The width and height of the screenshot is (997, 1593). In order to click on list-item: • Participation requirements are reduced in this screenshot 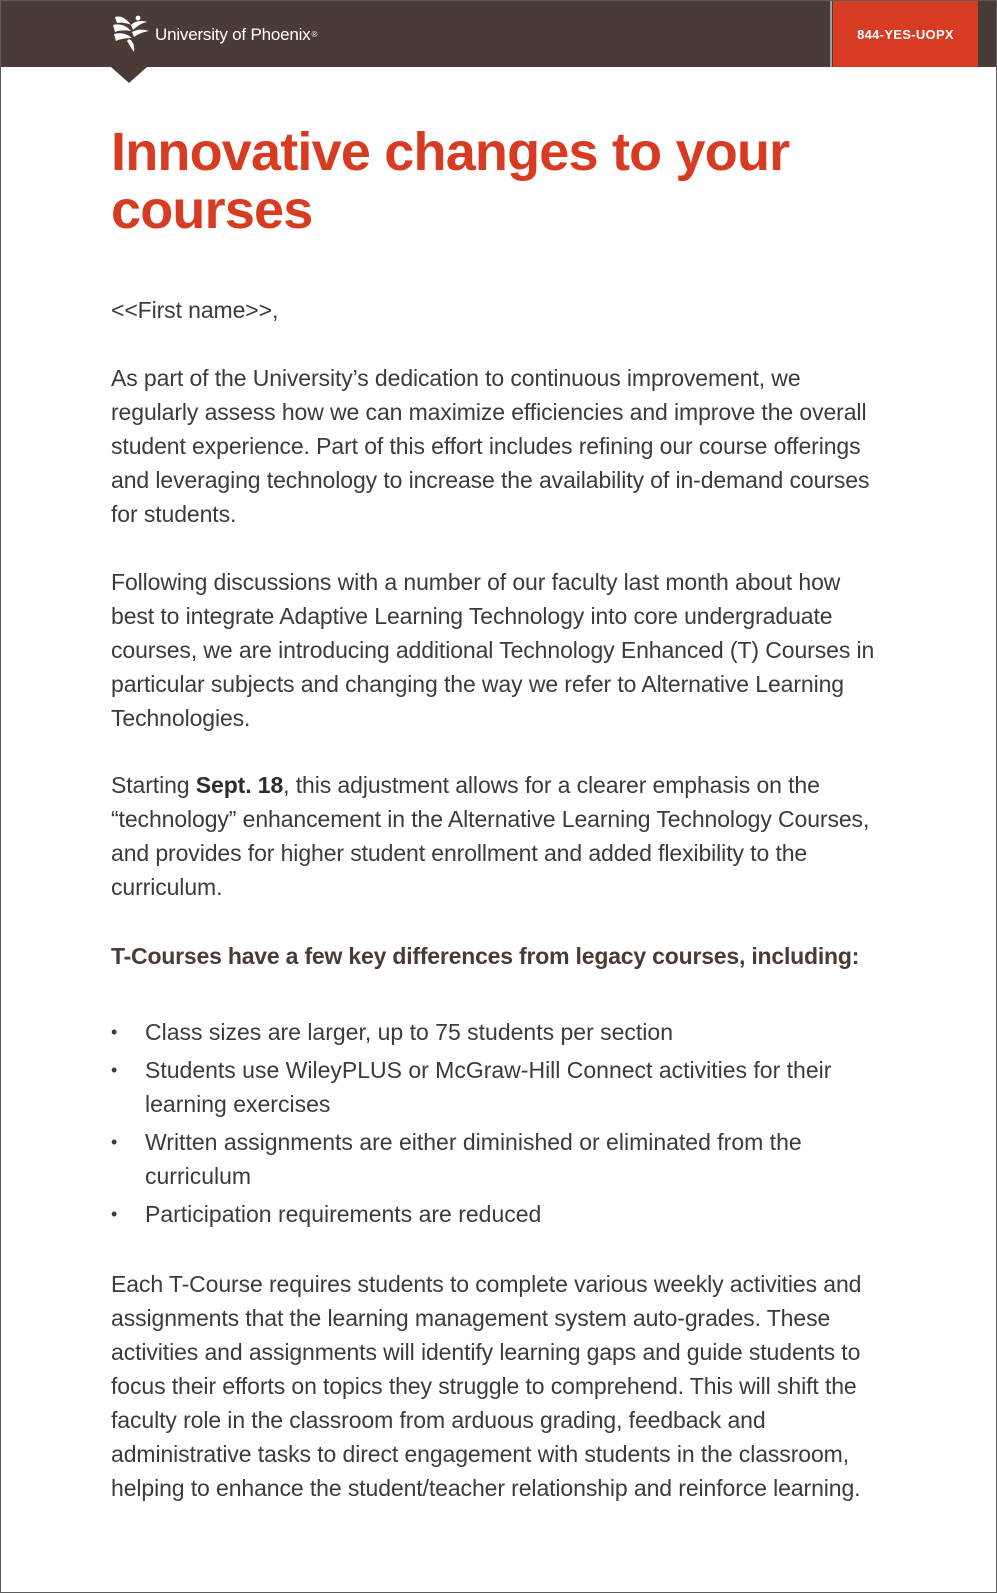, I will do `click(496, 1214)`.